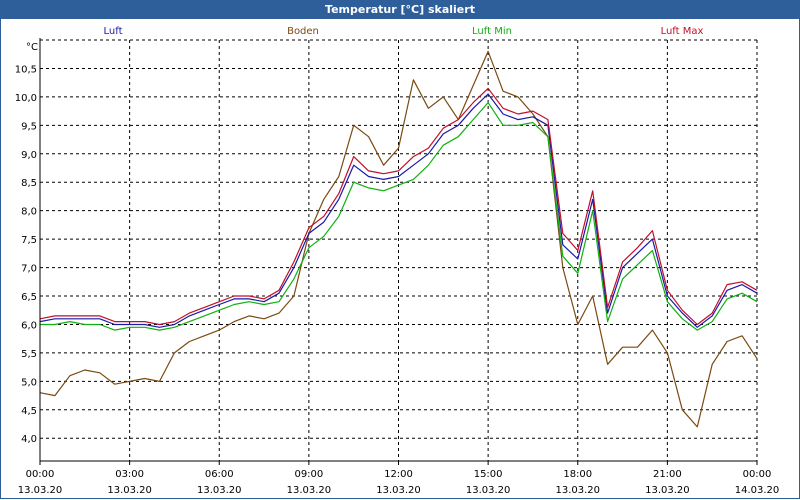  I want to click on y-tick-label: 8,5, so click(29, 183).